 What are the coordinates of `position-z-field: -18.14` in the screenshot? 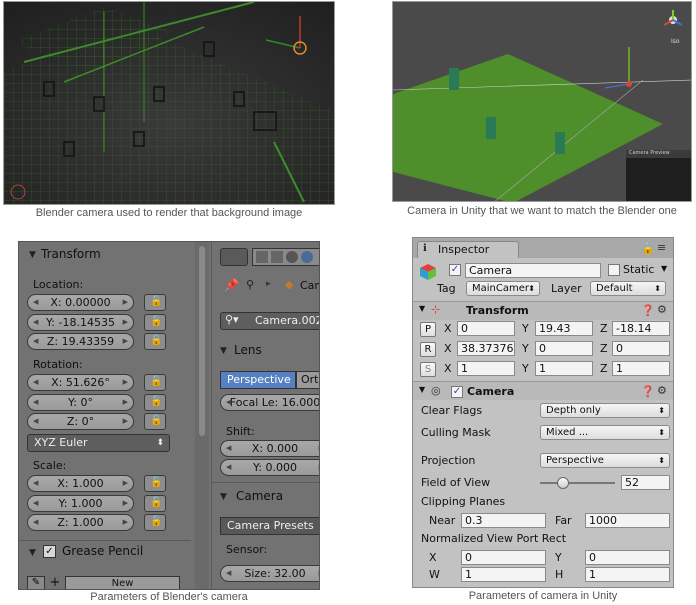 It's located at (641, 328).